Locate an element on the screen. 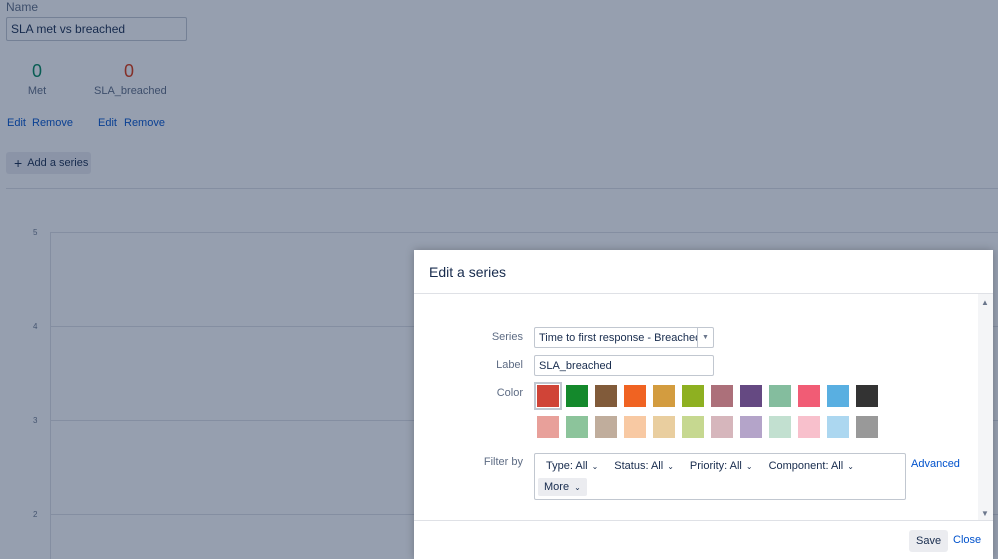 The width and height of the screenshot is (998, 559). filter-type: Type: All ⌄ is located at coordinates (572, 466).